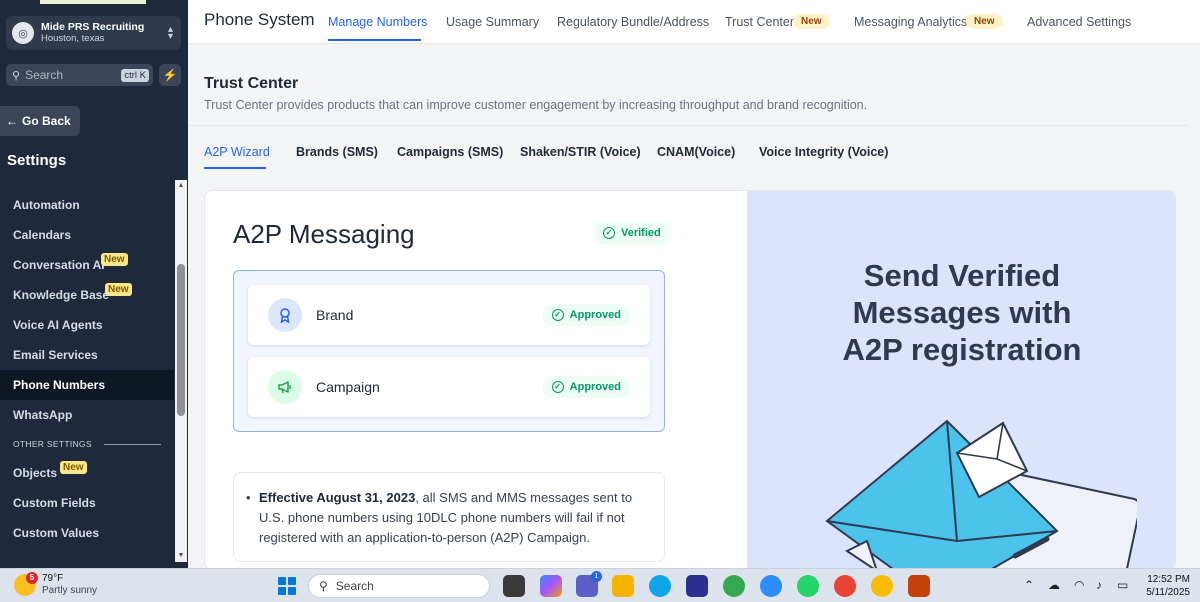 This screenshot has height=602, width=1200. Describe the element at coordinates (823, 152) in the screenshot. I see `subtab-voice-integrity: Voice Integrity (Voice)` at that location.